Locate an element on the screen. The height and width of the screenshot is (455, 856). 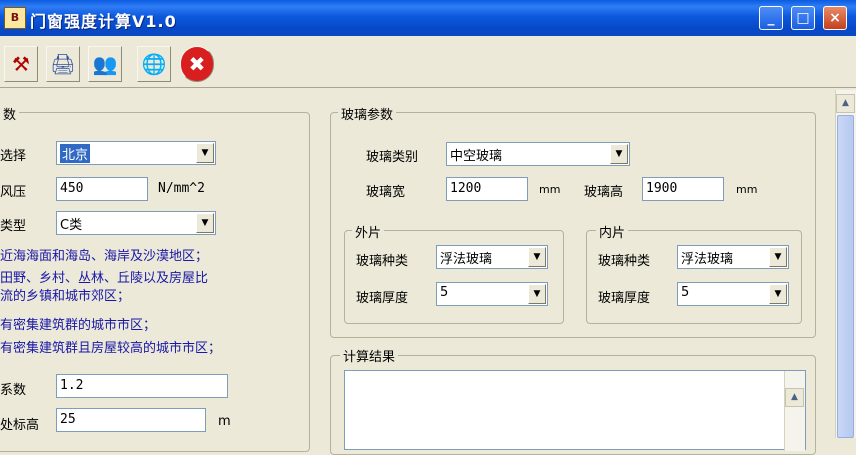
glass-width-label: 玻璃宽 is located at coordinates (386, 192).